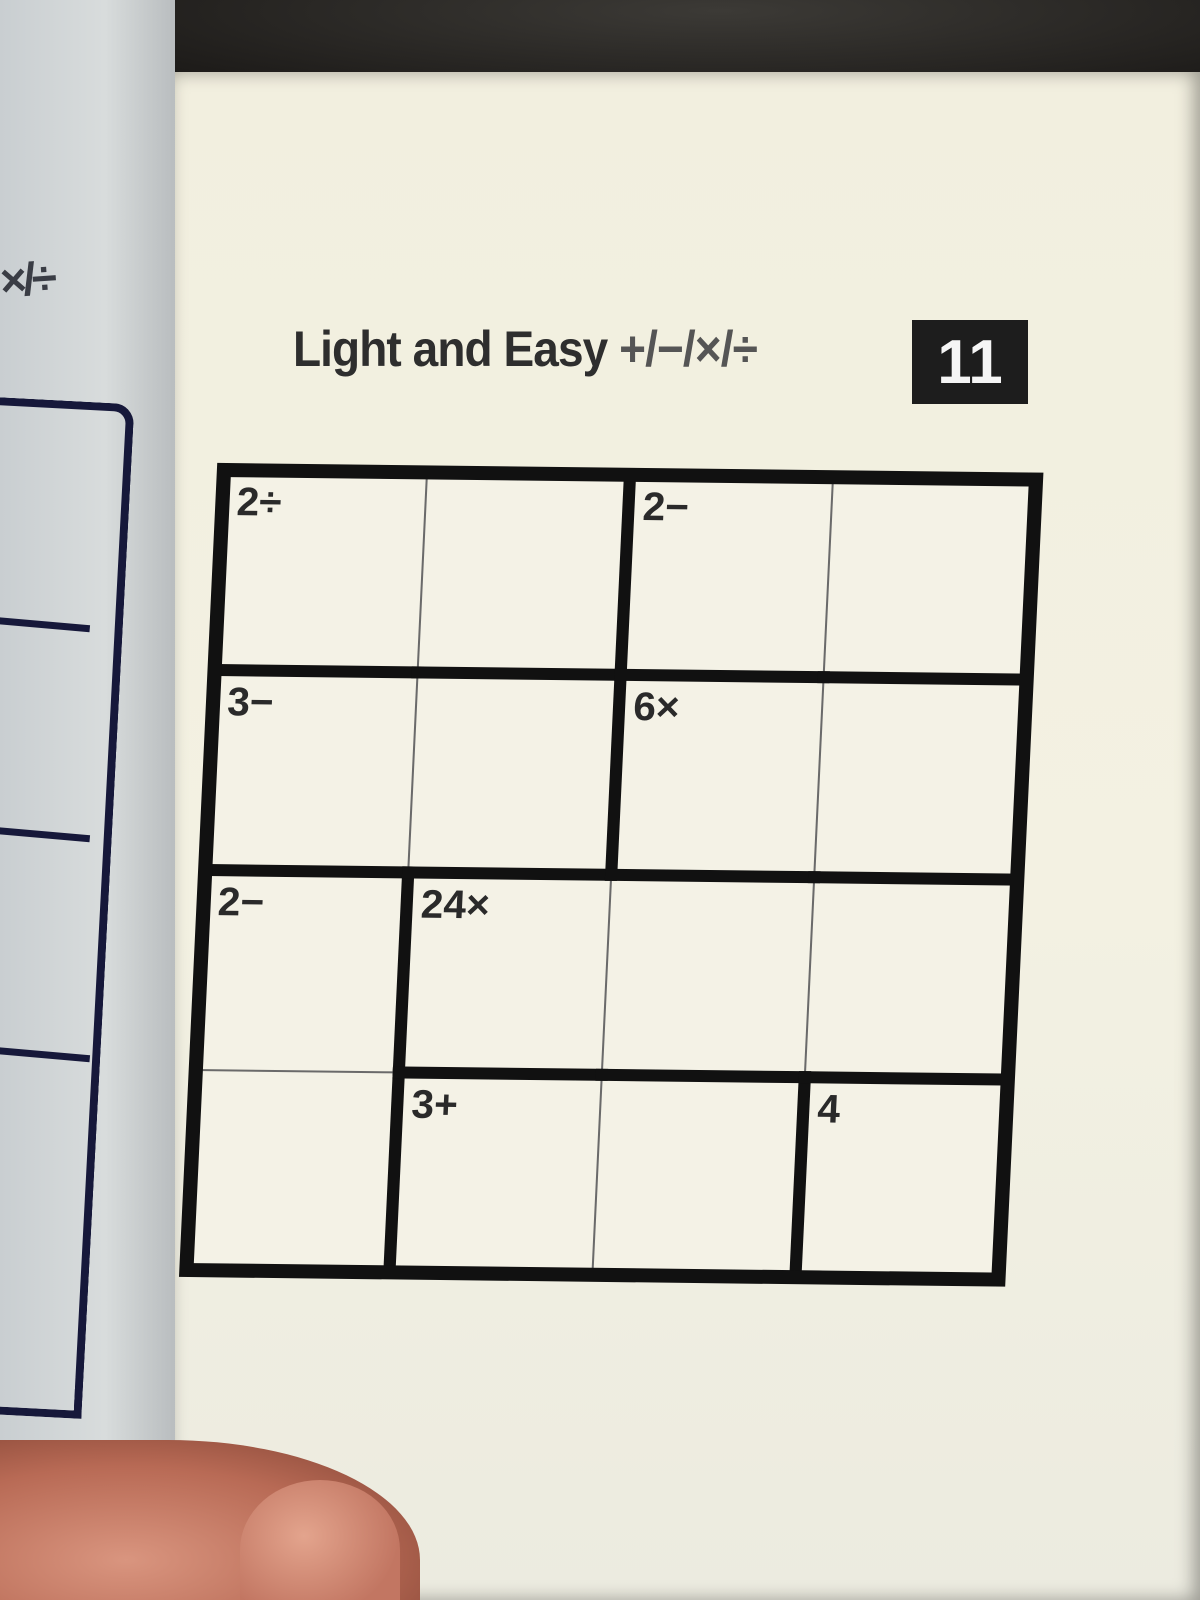  Describe the element at coordinates (970, 362) in the screenshot. I see `puzzle-number-badge: 11` at that location.